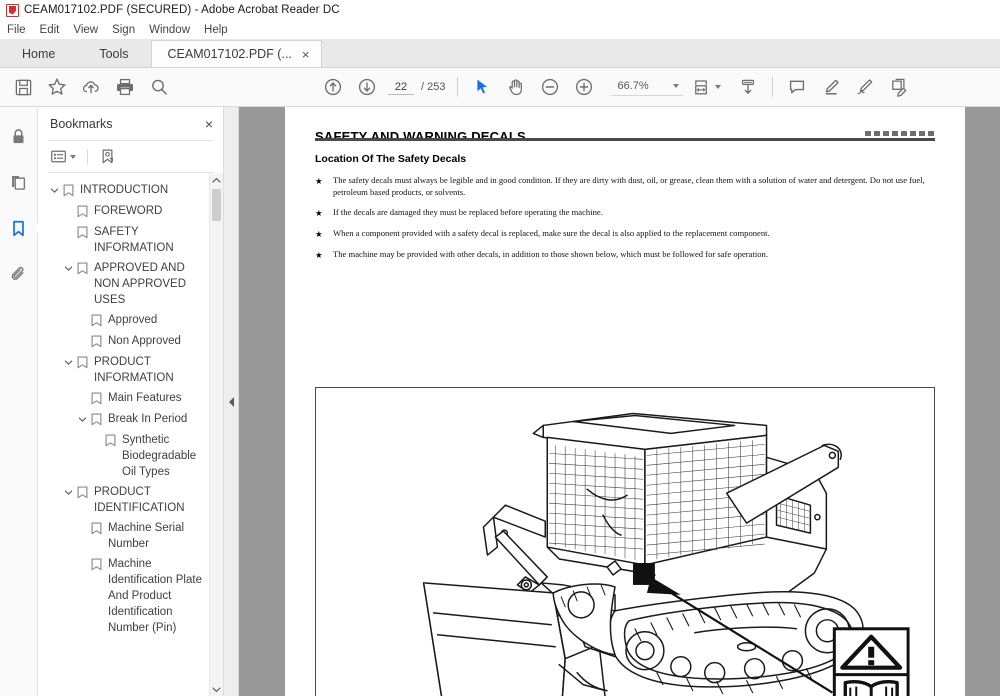 Image resolution: width=1000 pixels, height=696 pixels. What do you see at coordinates (81, 124) in the screenshot?
I see `bookmarks-title: Bookmarks` at bounding box center [81, 124].